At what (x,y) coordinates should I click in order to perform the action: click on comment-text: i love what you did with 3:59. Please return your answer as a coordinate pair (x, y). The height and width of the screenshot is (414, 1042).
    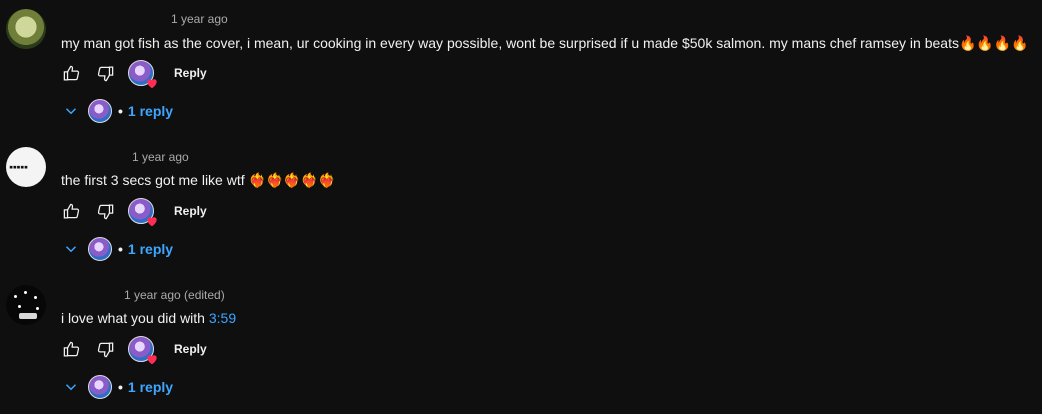
    Looking at the image, I should click on (148, 318).